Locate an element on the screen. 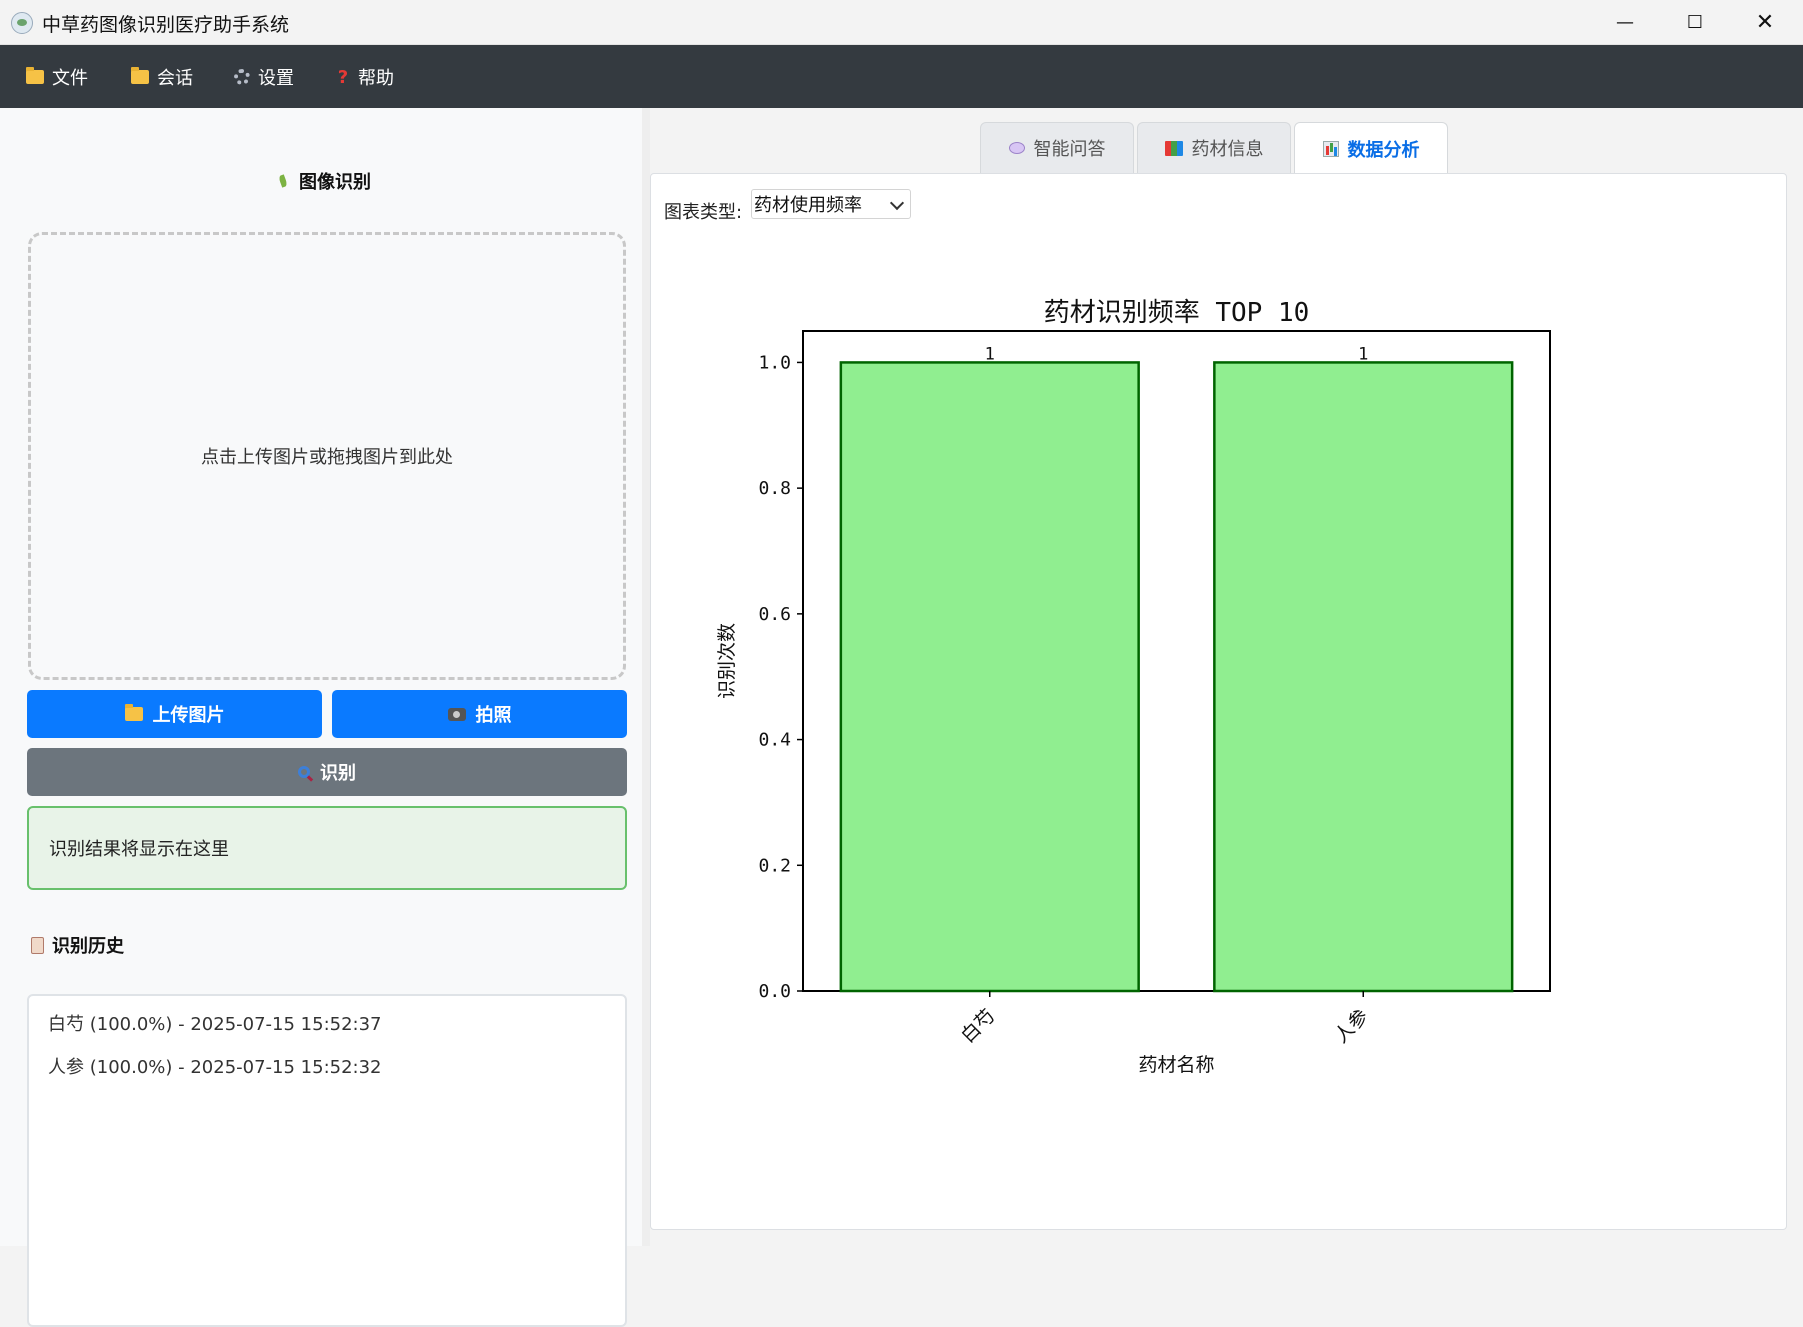 Image resolution: width=1803 pixels, height=1327 pixels. camera-icon is located at coordinates (456, 714).